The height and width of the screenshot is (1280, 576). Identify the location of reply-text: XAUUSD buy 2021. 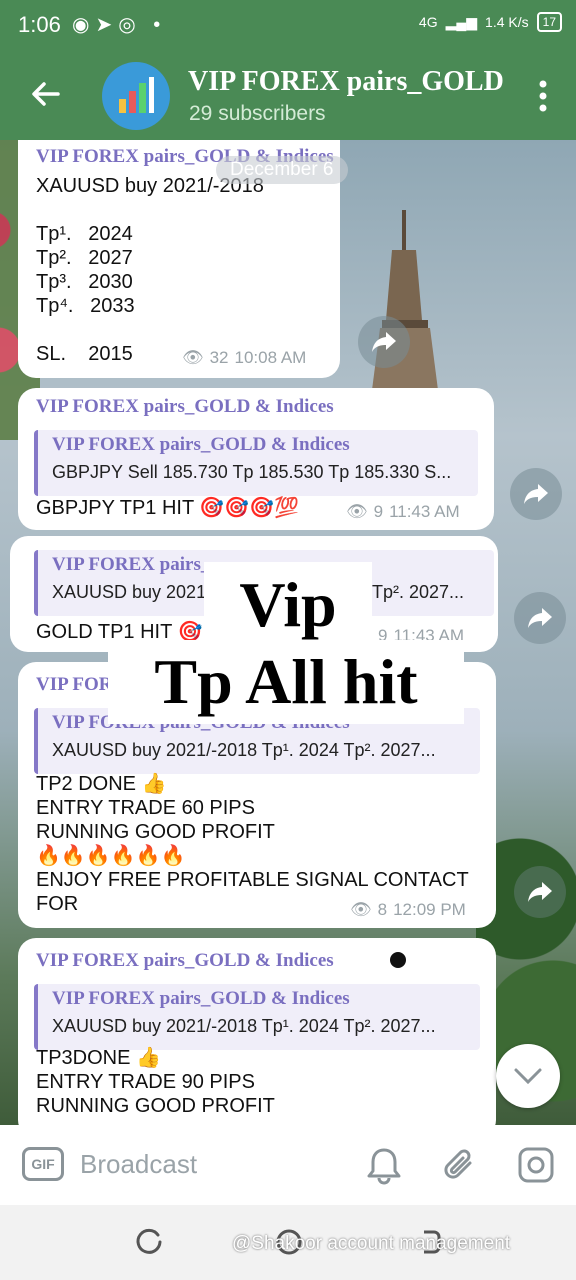
(129, 592).